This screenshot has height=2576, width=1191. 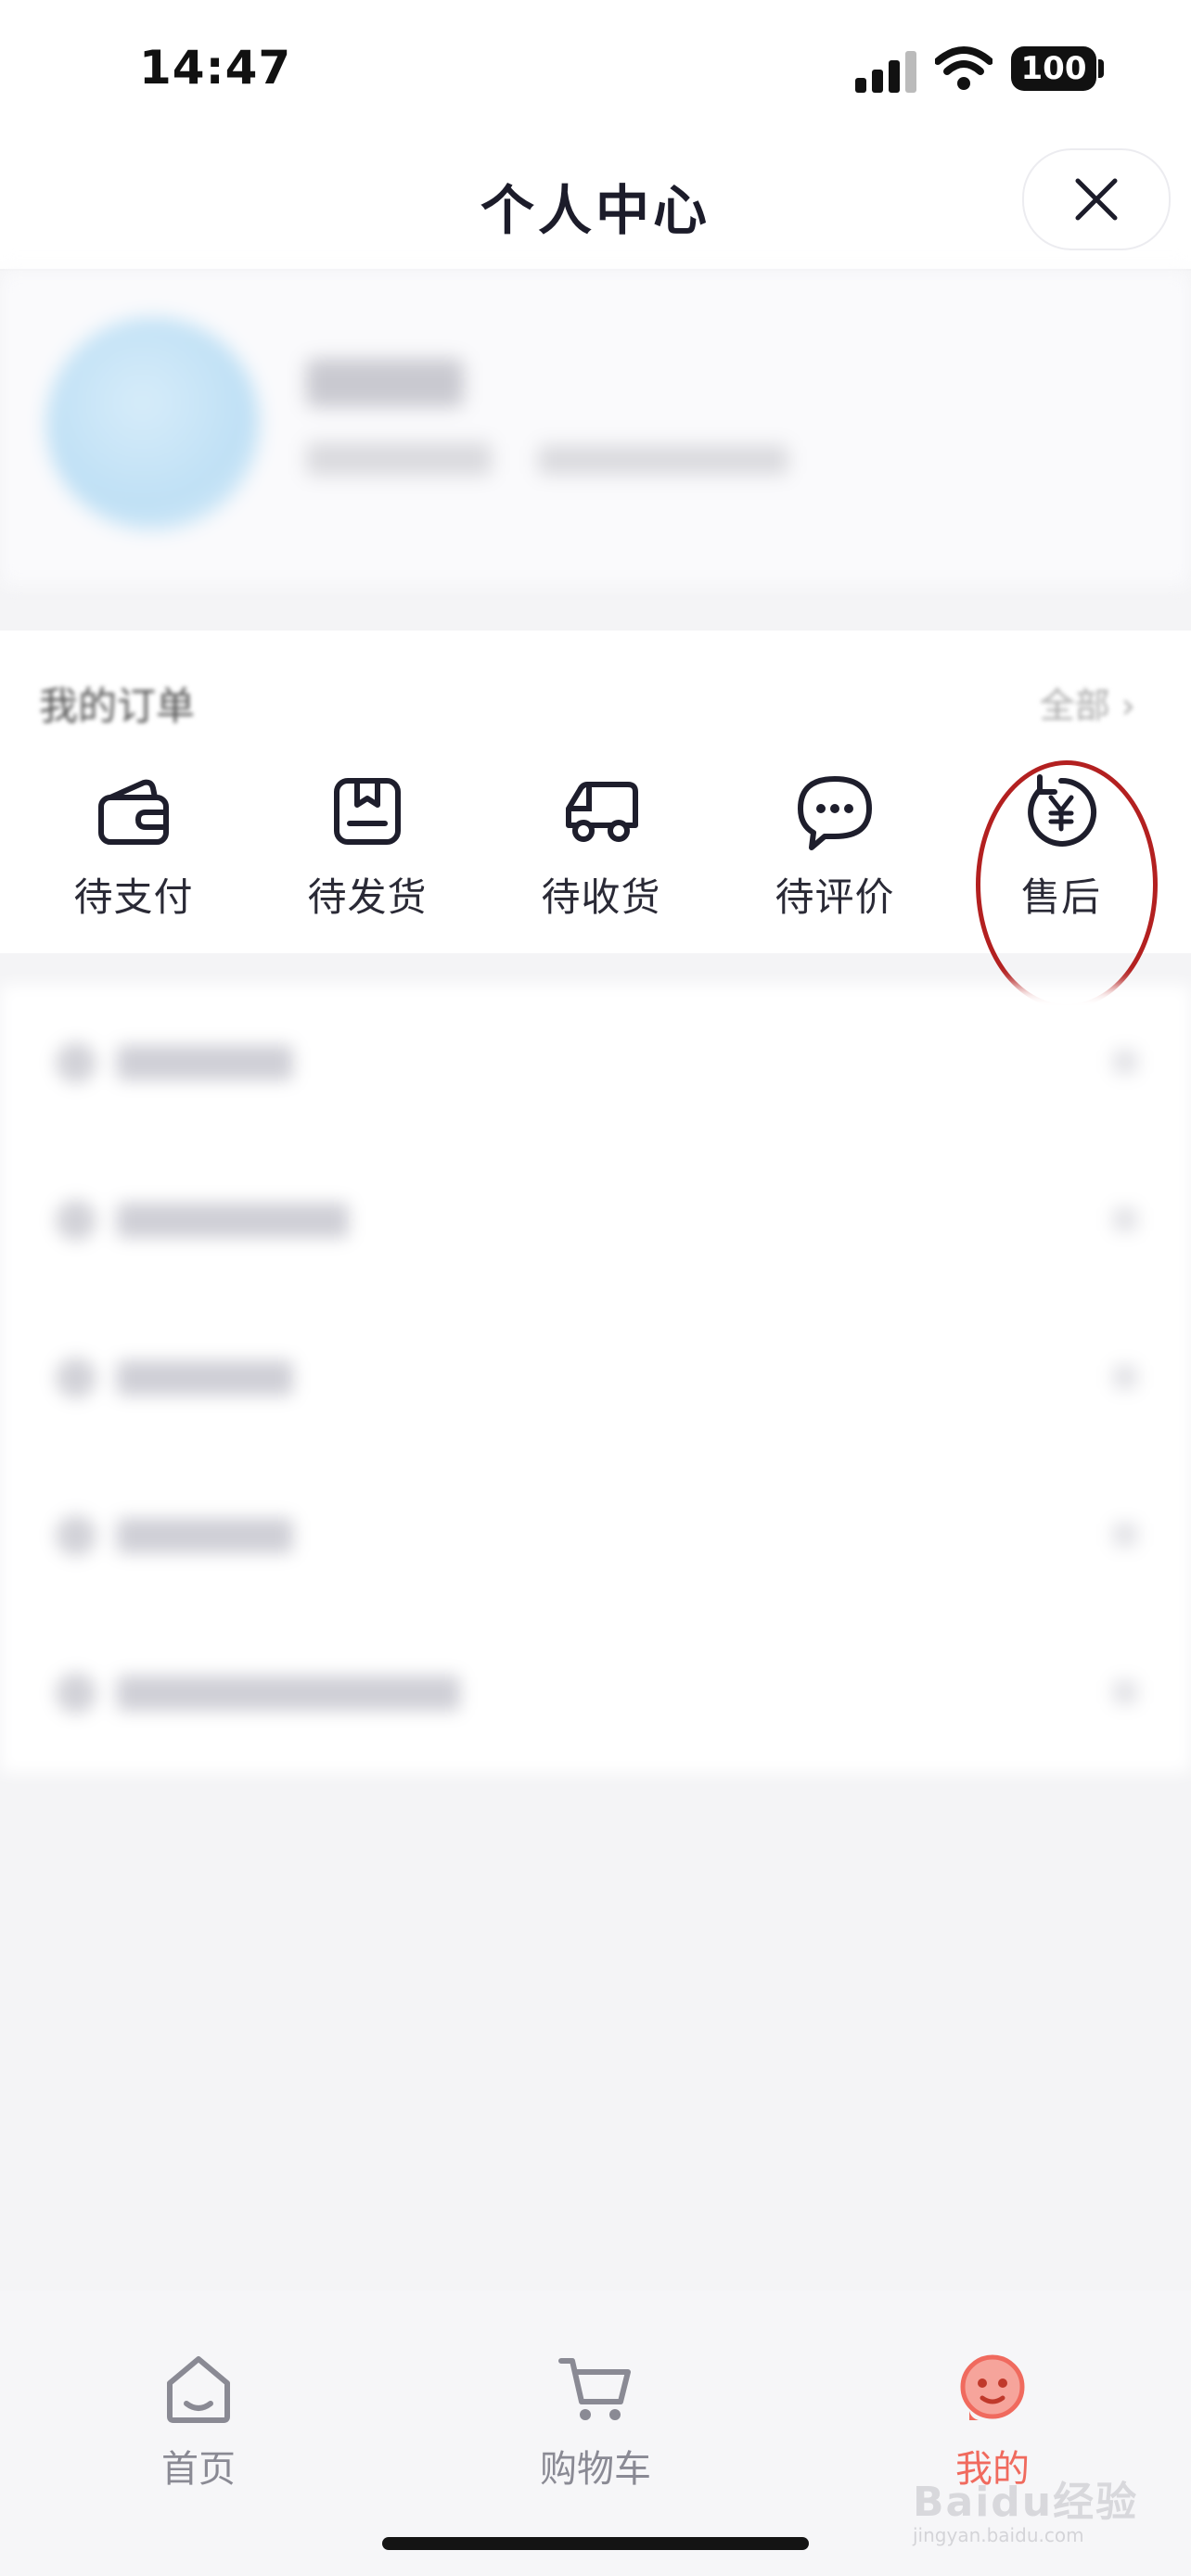 I want to click on user-id-placeholder, so click(x=663, y=460).